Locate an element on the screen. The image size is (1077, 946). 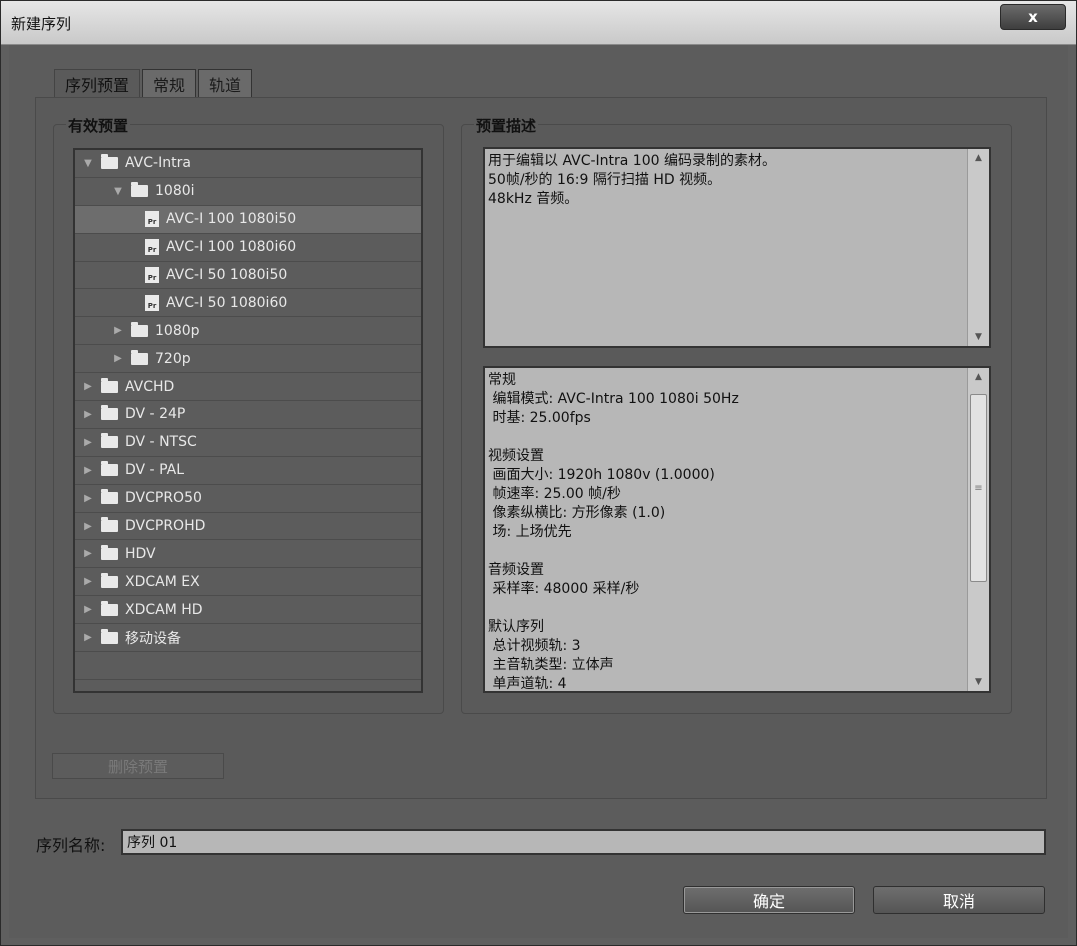
tree-preset-item: Pr AVC-I 50 1080i60 is located at coordinates (248, 303).